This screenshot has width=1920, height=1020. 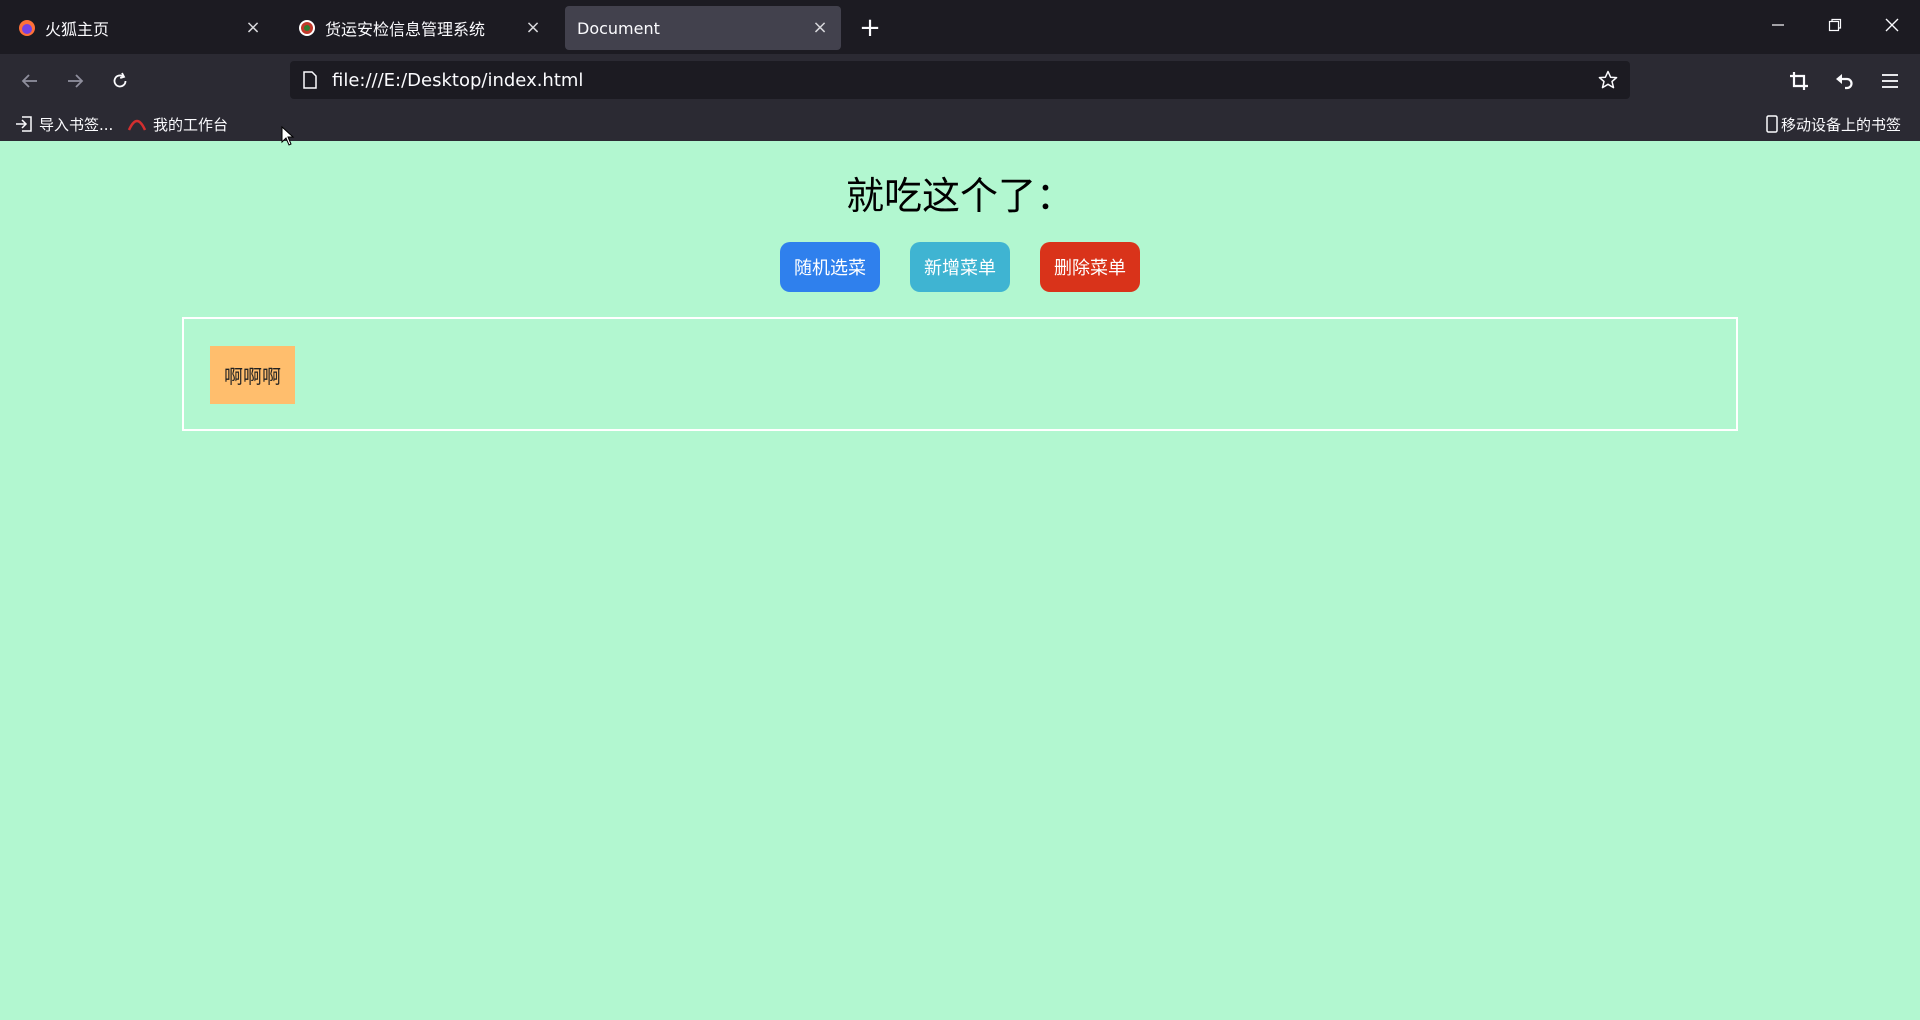 What do you see at coordinates (618, 28) in the screenshot?
I see `tab-title: Document` at bounding box center [618, 28].